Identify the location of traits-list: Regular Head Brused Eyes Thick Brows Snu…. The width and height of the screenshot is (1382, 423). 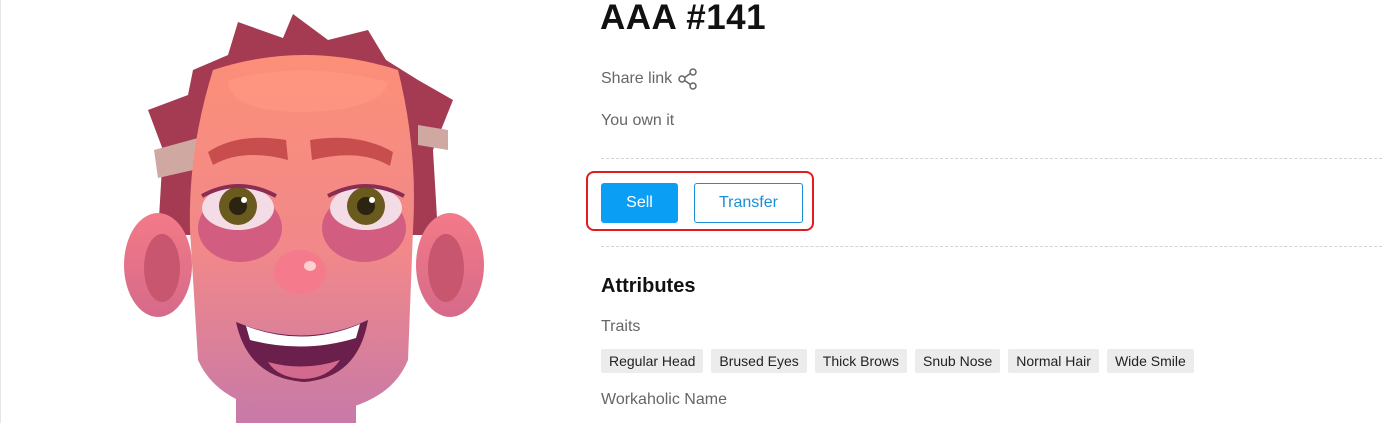
(897, 361).